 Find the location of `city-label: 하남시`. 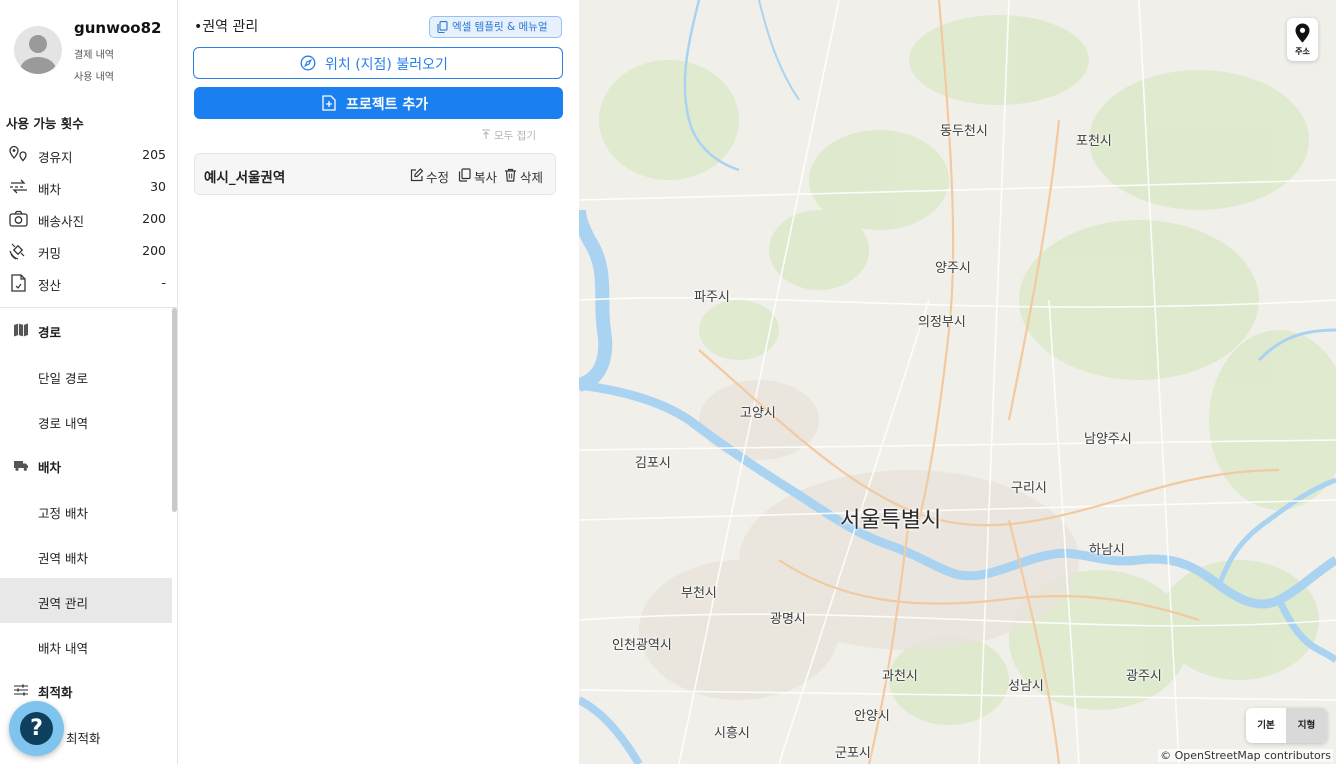

city-label: 하남시 is located at coordinates (1107, 550).